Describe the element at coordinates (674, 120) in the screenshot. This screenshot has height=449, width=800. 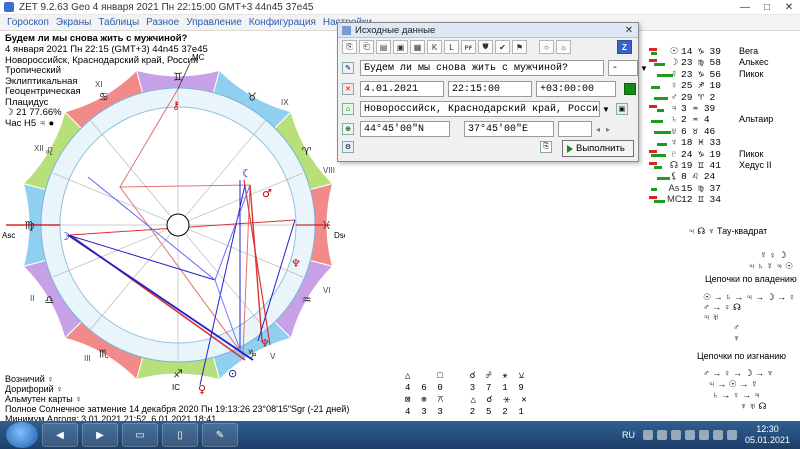
I see `planet-symbol-icon: ♄` at that location.